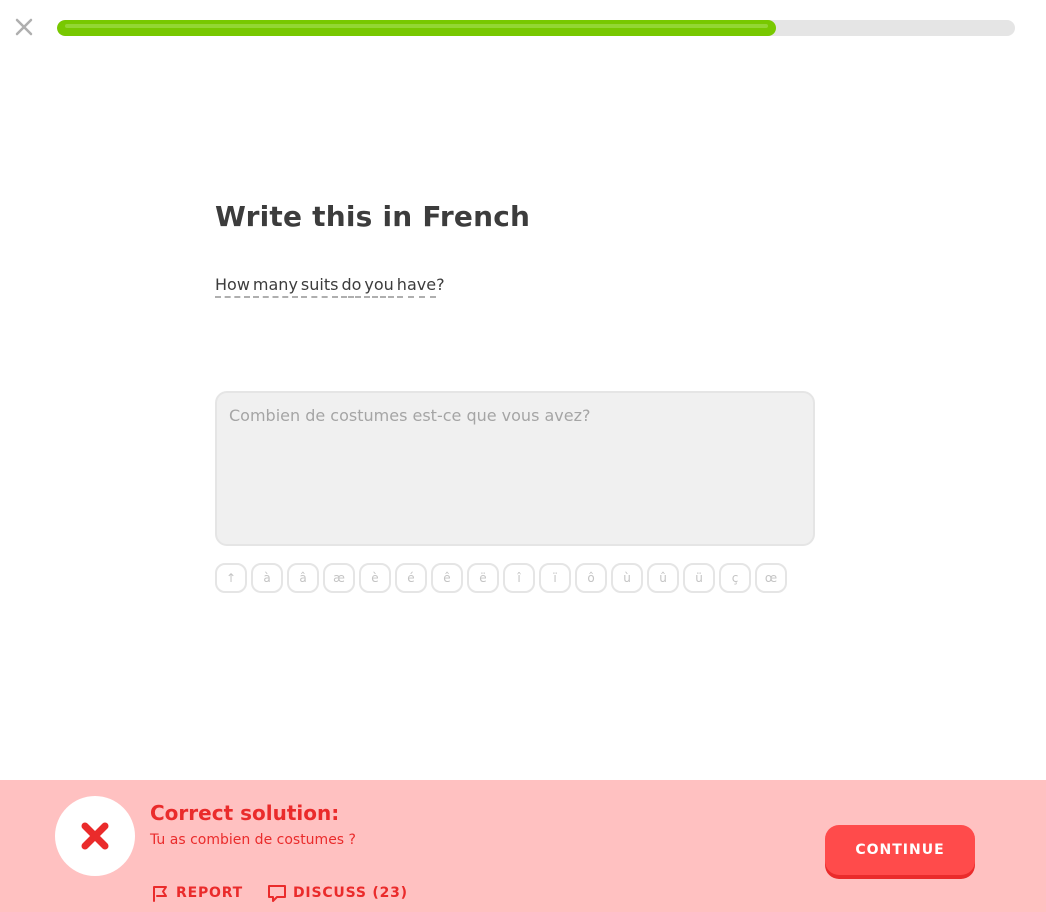 The image size is (1046, 912). What do you see at coordinates (416, 286) in the screenshot?
I see `prompt-word: have` at bounding box center [416, 286].